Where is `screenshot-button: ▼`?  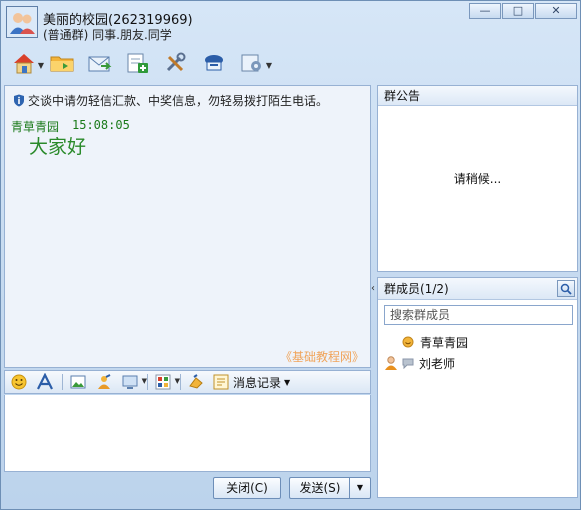
screenshot-button: ▼ is located at coordinates (133, 382).